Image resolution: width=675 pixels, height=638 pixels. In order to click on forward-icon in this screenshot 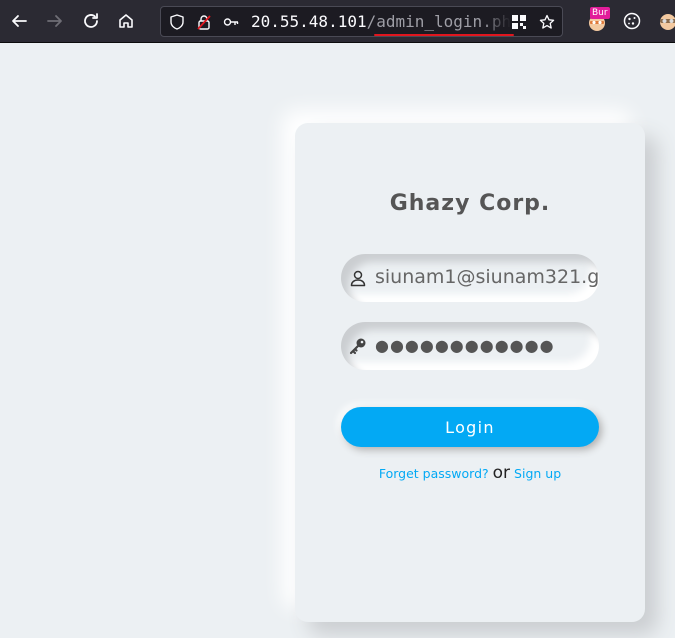, I will do `click(55, 21)`.